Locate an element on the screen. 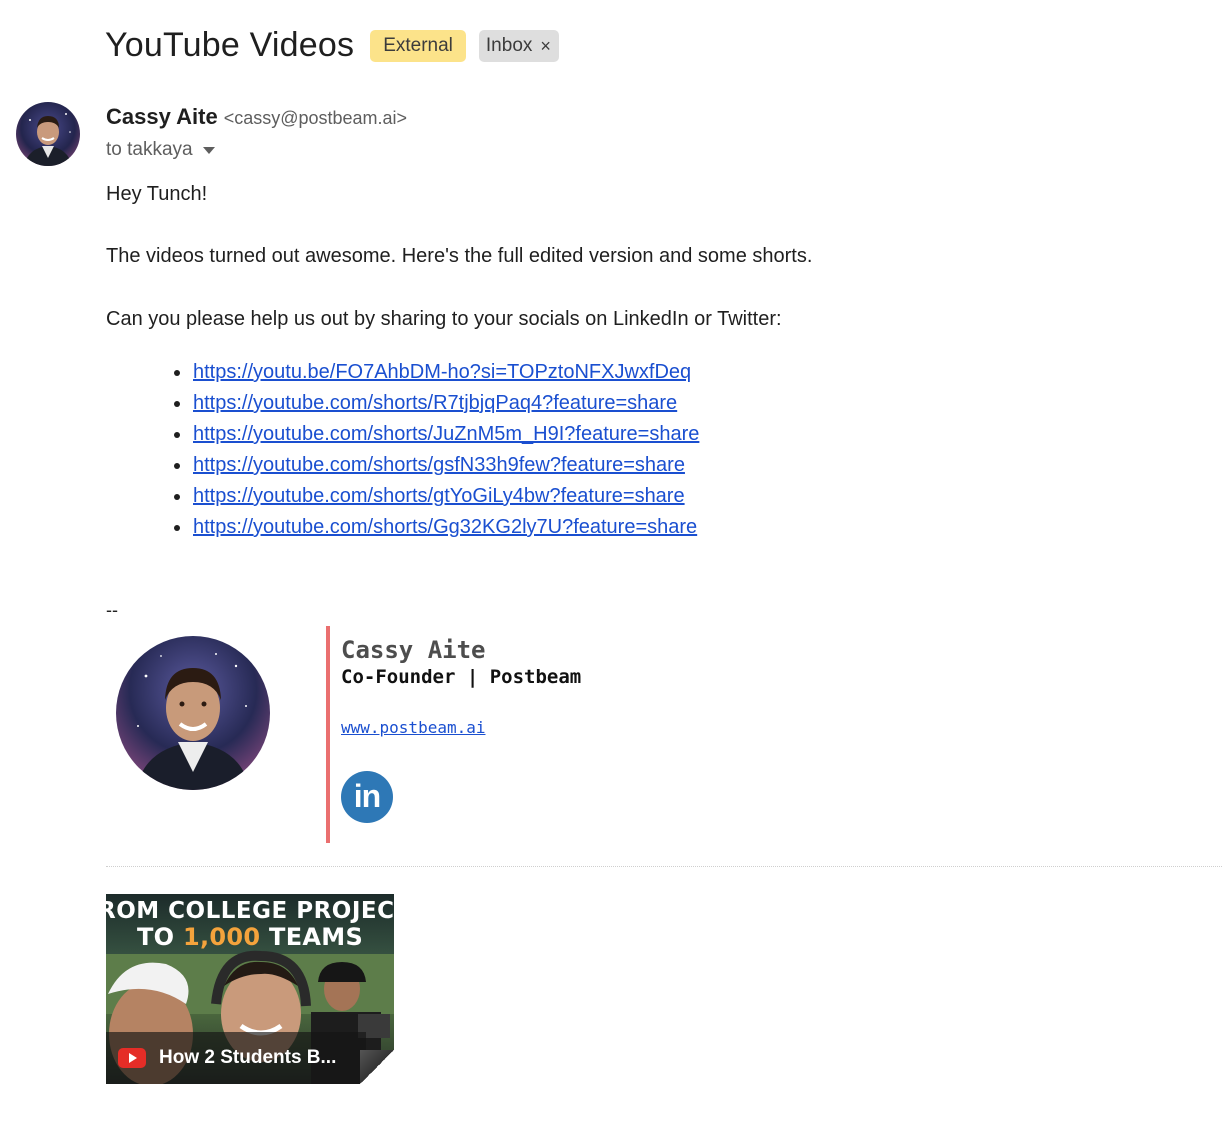 Image resolution: width=1222 pixels, height=1134 pixels. sender-row: Cassy Aite <cassy@postbeam.ai> is located at coordinates (256, 117).